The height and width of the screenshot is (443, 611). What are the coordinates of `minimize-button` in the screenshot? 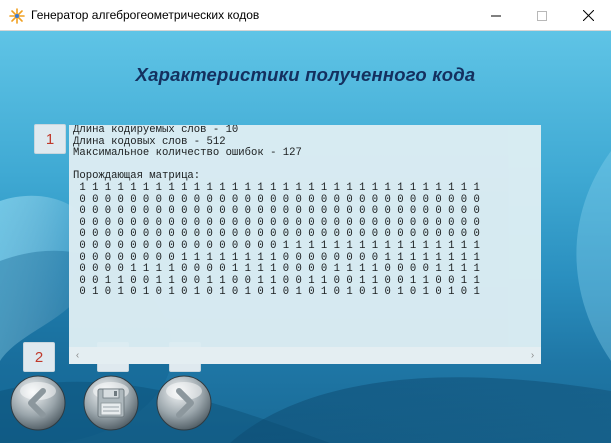 It's located at (496, 15).